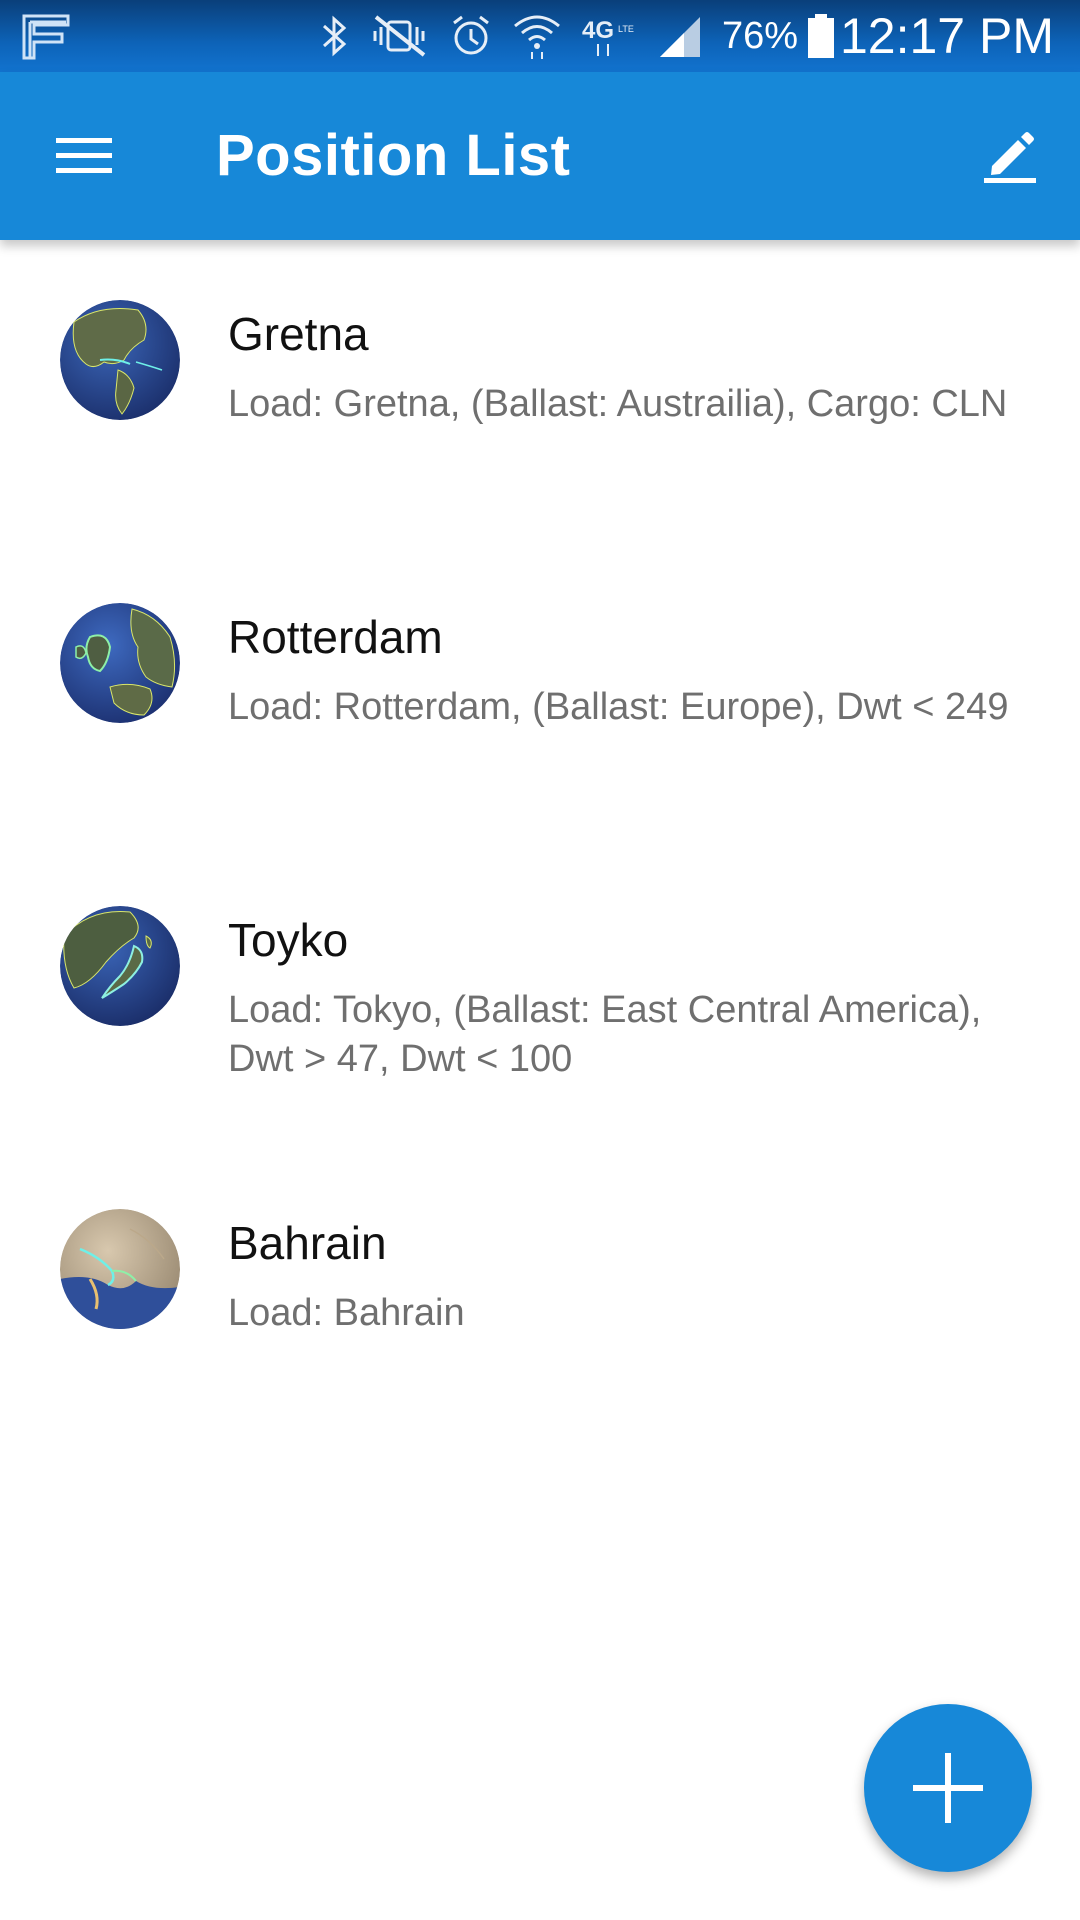 Image resolution: width=1080 pixels, height=1920 pixels. What do you see at coordinates (120, 1269) in the screenshot?
I see `globe-middle-east-icon` at bounding box center [120, 1269].